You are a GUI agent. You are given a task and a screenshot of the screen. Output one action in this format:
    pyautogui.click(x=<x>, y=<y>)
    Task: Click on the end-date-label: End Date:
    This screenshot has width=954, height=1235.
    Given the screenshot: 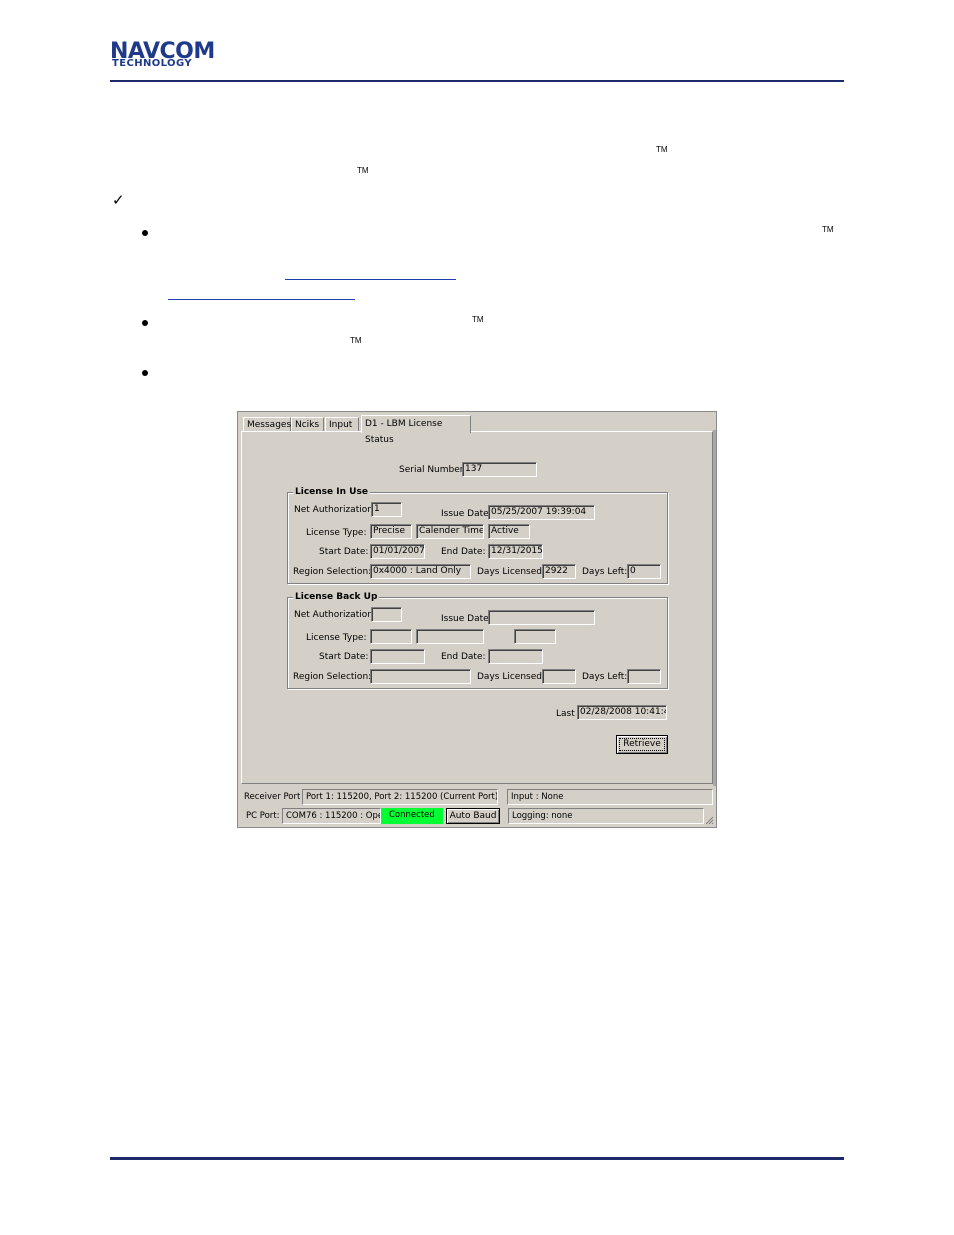 What is the action you would take?
    pyautogui.click(x=463, y=552)
    